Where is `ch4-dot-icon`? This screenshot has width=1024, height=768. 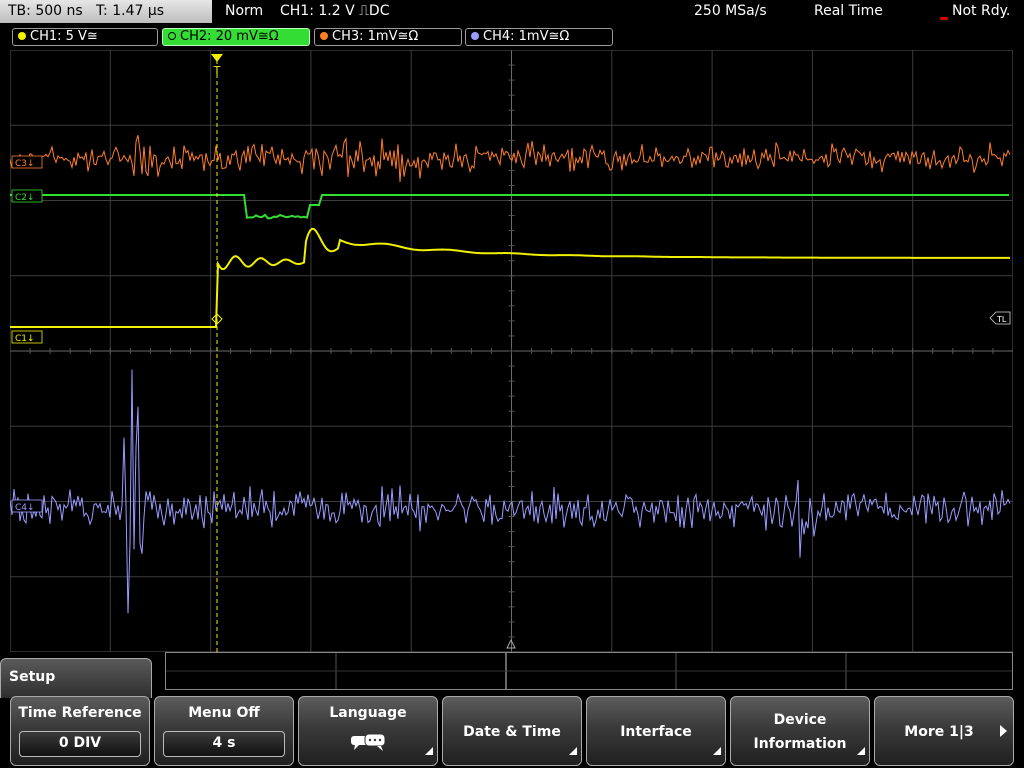 ch4-dot-icon is located at coordinates (475, 36).